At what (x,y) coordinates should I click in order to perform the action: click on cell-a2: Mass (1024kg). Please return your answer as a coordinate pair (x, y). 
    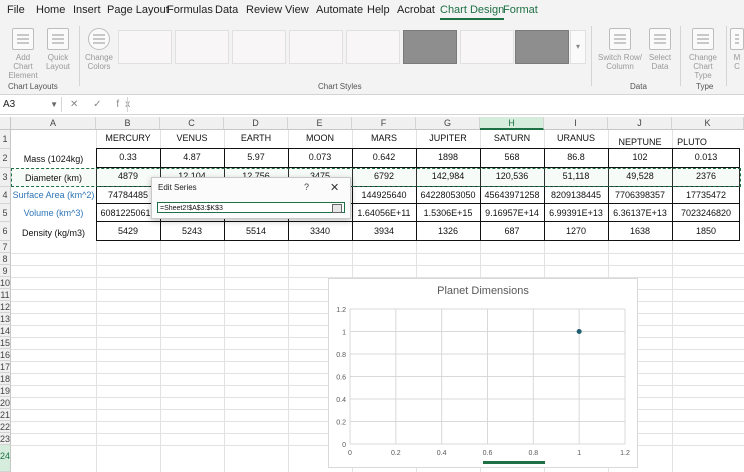
    Looking at the image, I should click on (53, 159).